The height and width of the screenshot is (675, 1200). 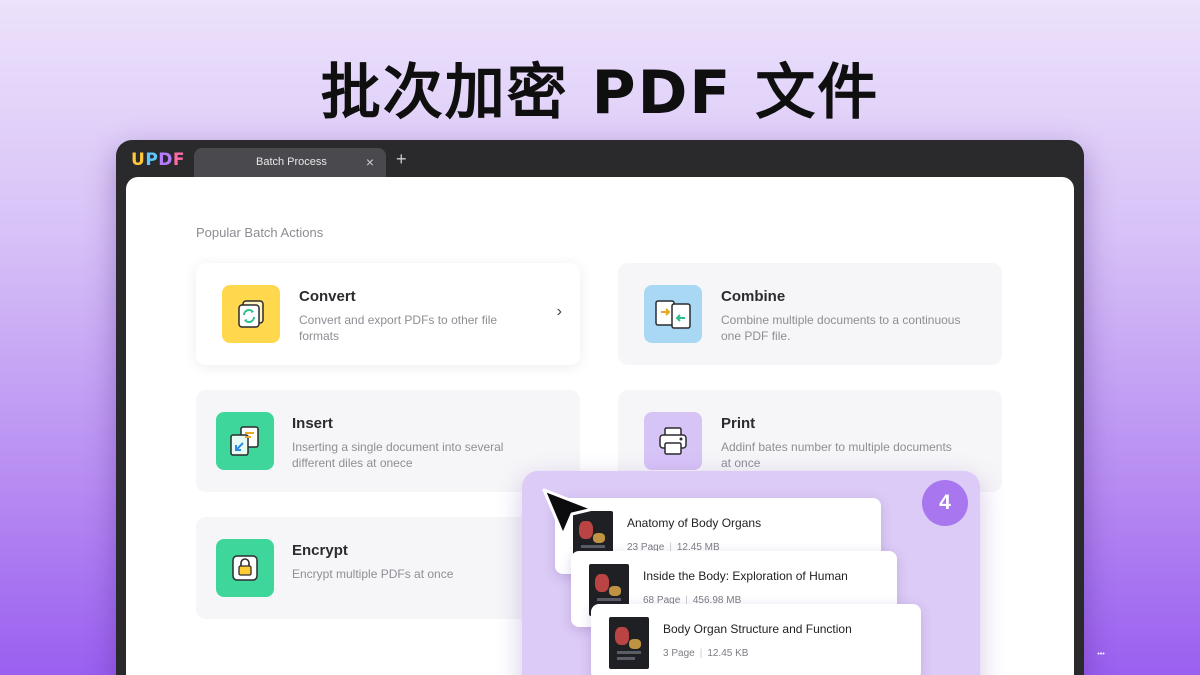 What do you see at coordinates (600, 159) in the screenshot?
I see `title-bar: UPDF Batch Process × +` at bounding box center [600, 159].